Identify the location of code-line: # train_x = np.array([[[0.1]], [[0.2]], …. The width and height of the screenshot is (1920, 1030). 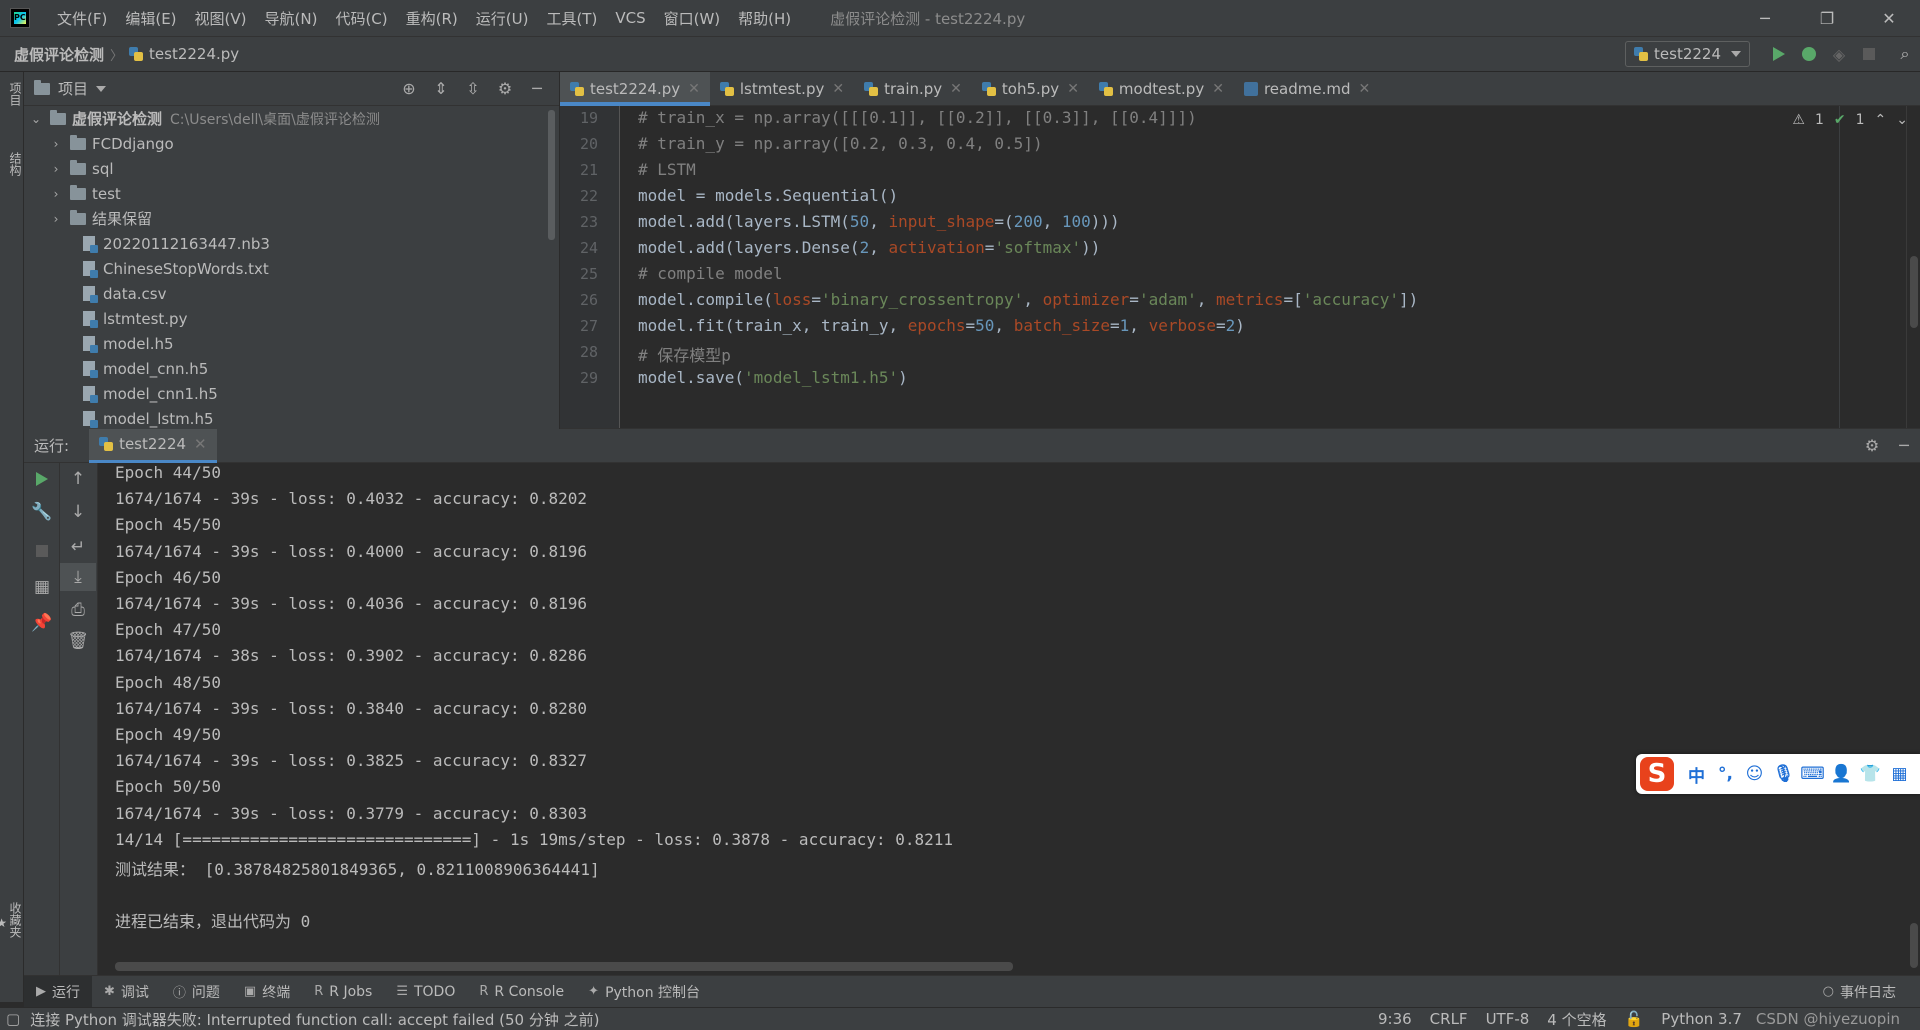
(917, 117).